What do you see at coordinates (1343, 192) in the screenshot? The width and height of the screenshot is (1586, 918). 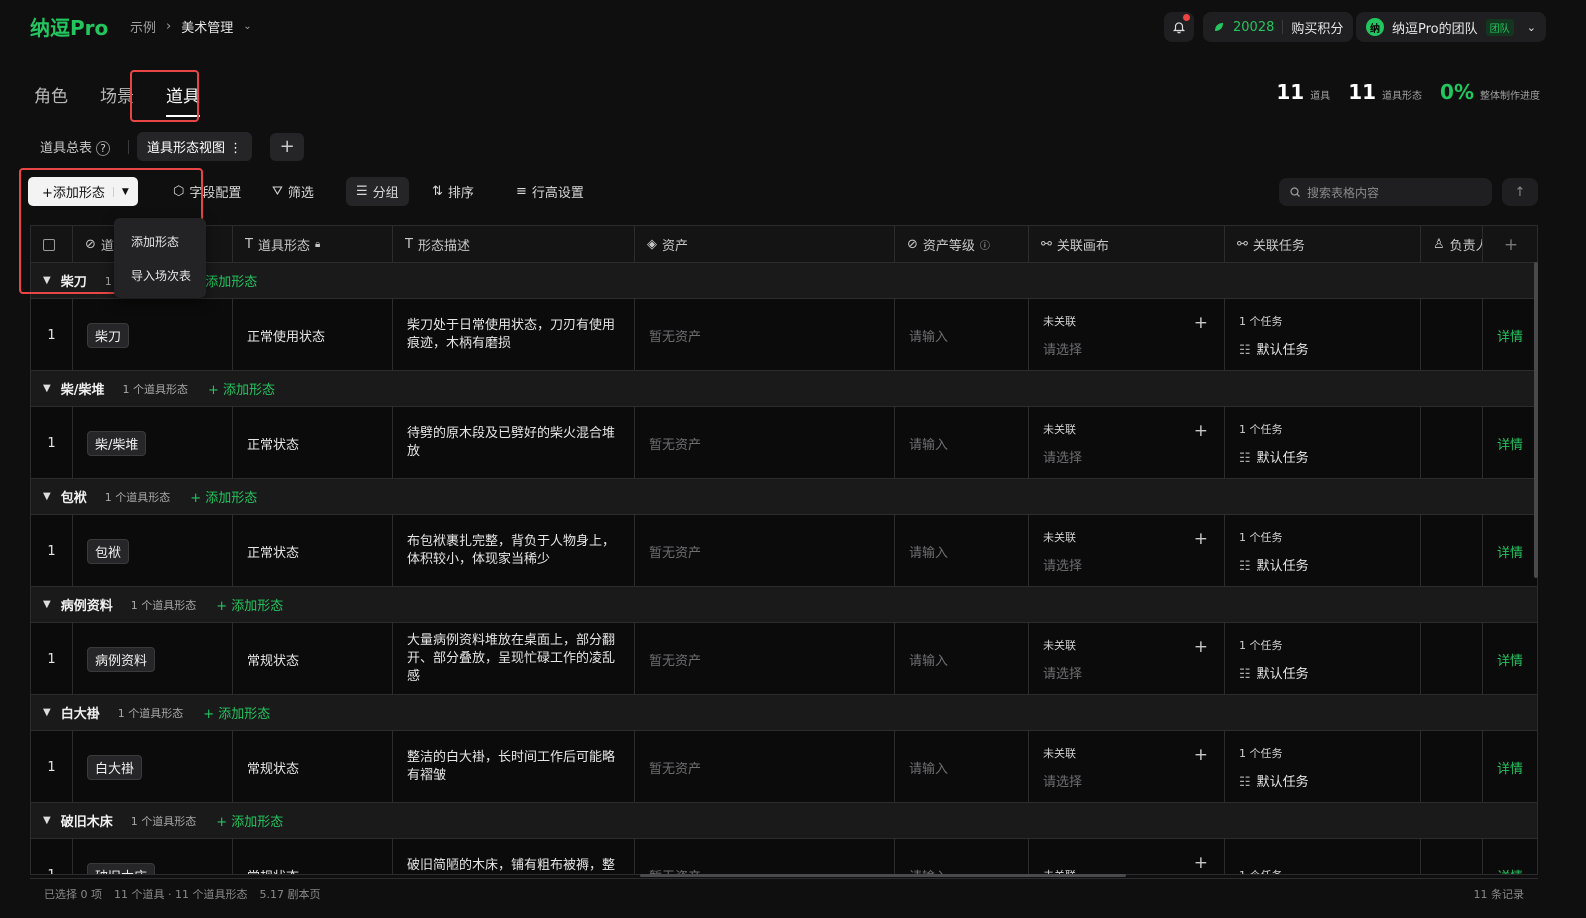 I see `search-input: 搜索表格内容` at bounding box center [1343, 192].